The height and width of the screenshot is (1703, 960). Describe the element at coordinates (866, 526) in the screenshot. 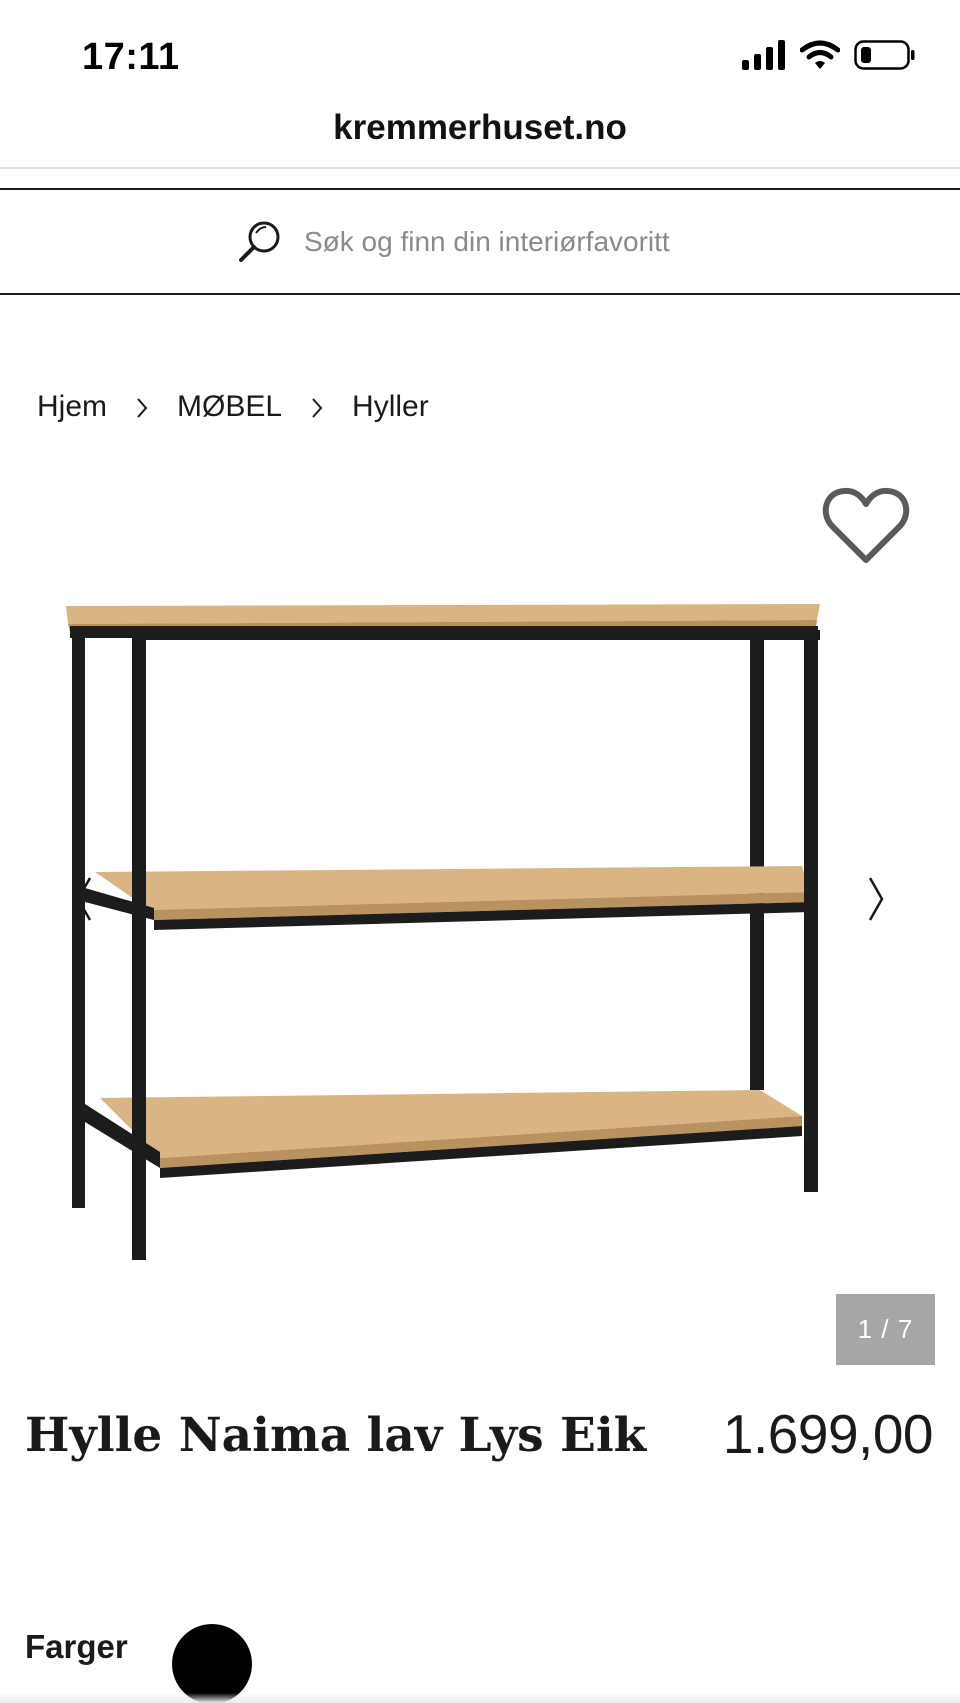

I see `heart-icon` at that location.